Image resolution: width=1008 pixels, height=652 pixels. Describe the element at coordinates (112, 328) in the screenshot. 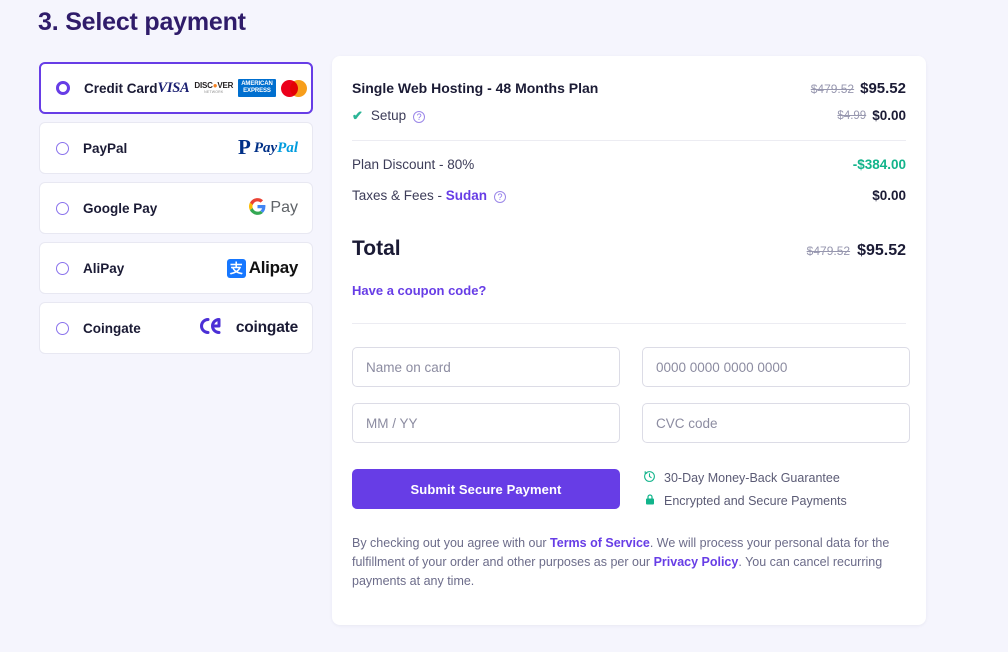

I see `payment-method-label: Coingate` at that location.